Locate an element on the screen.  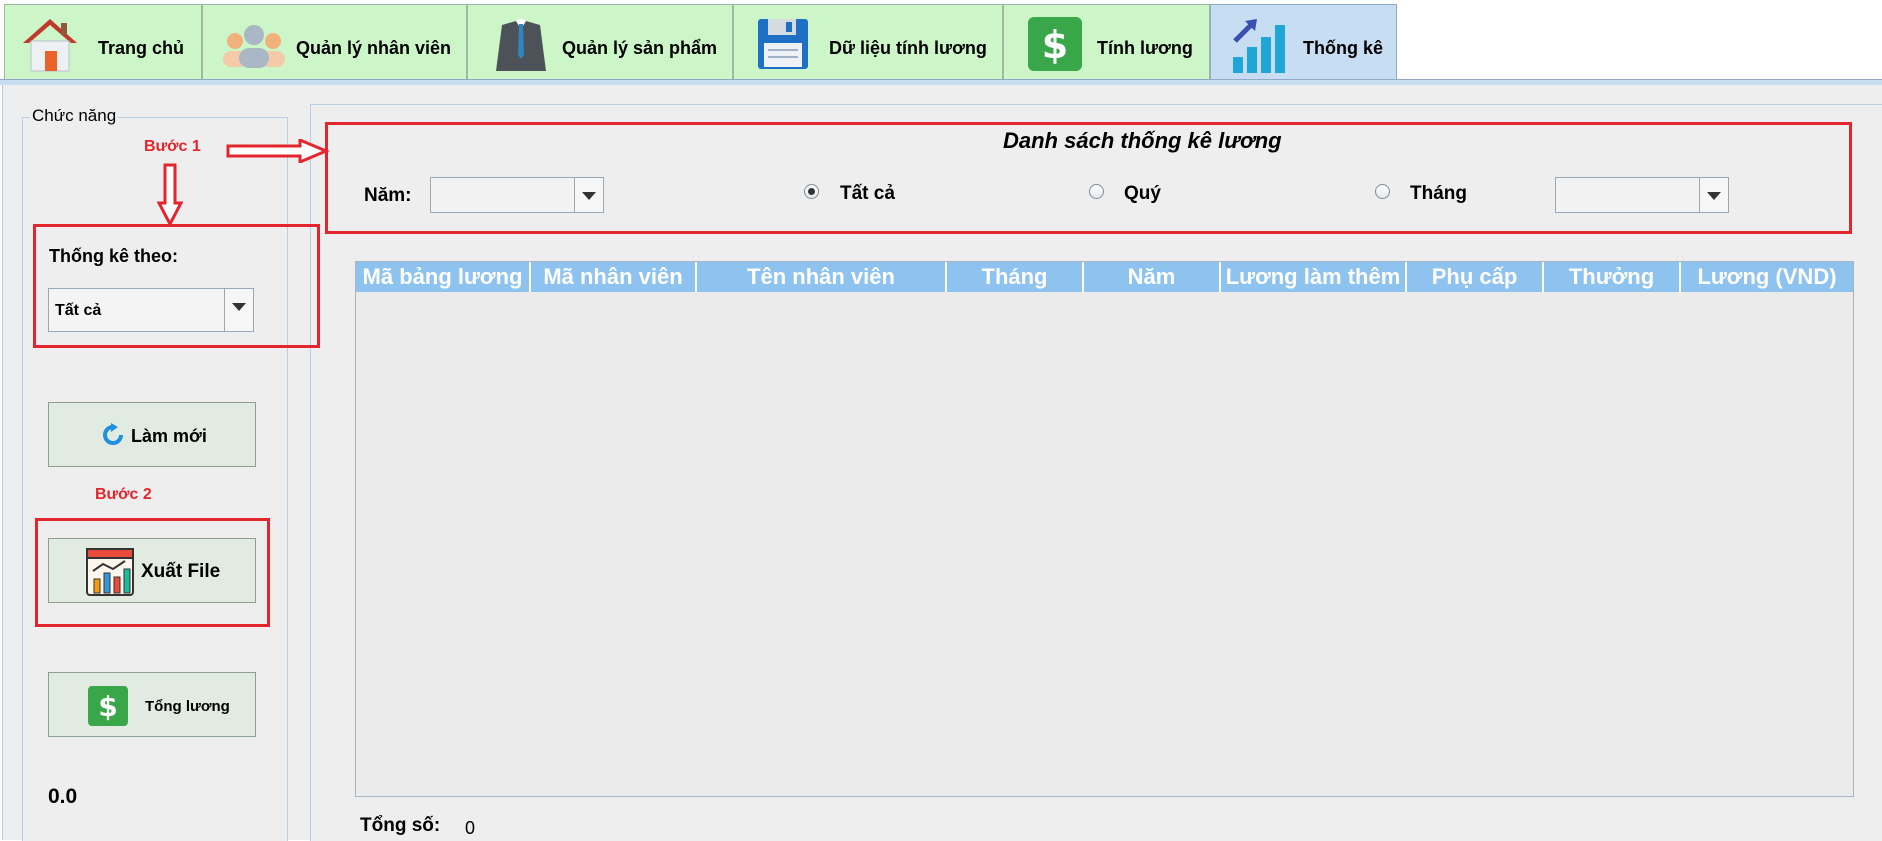
group-by-label: Thống kê theo: is located at coordinates (113, 256).